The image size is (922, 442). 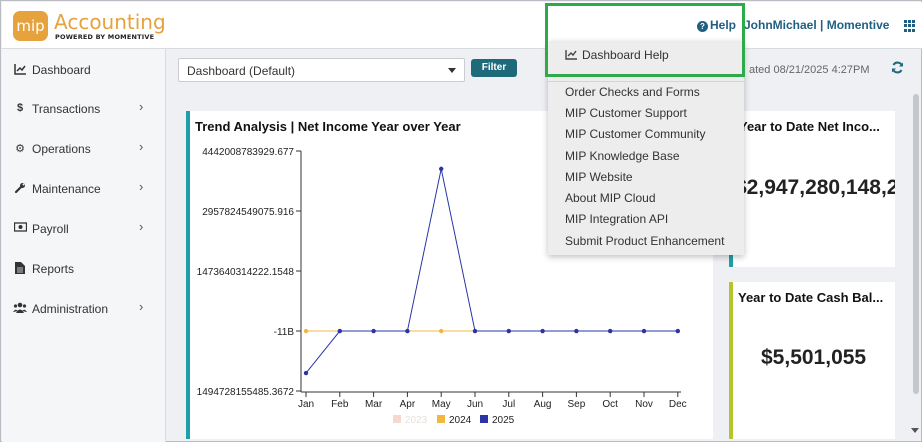 What do you see at coordinates (635, 134) in the screenshot?
I see `menu-item-customer-community: MIP Customer Community` at bounding box center [635, 134].